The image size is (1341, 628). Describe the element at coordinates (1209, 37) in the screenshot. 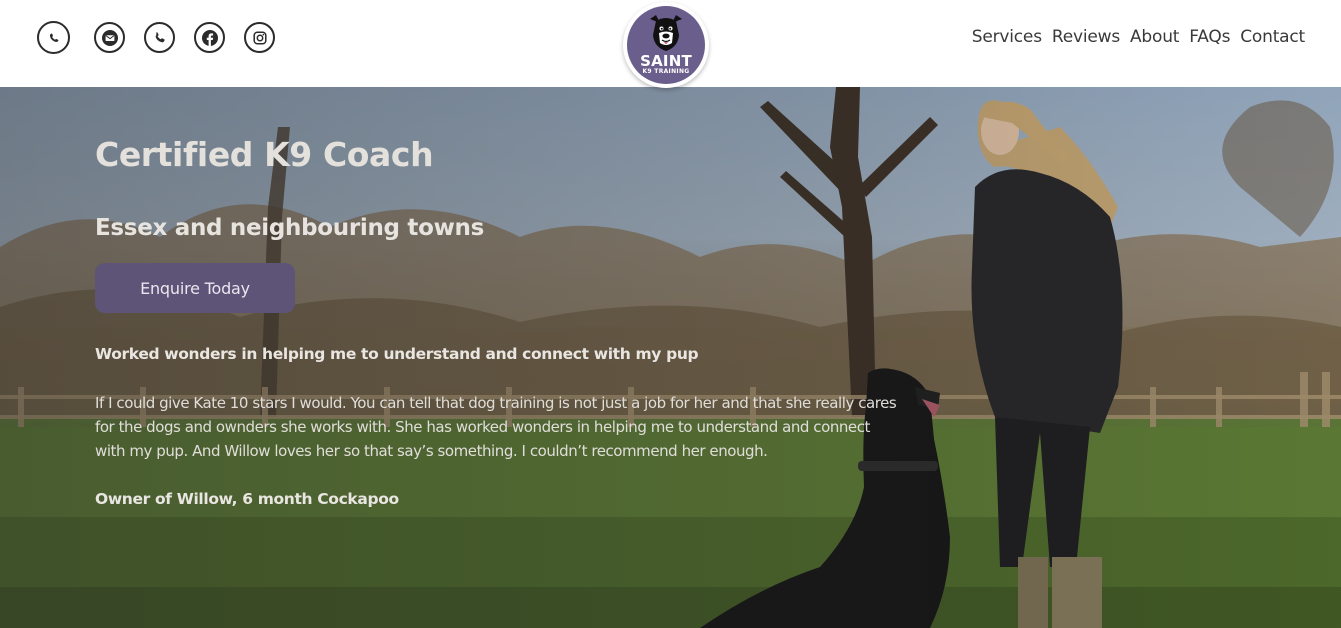

I see `nav-faqs: FAQs` at that location.